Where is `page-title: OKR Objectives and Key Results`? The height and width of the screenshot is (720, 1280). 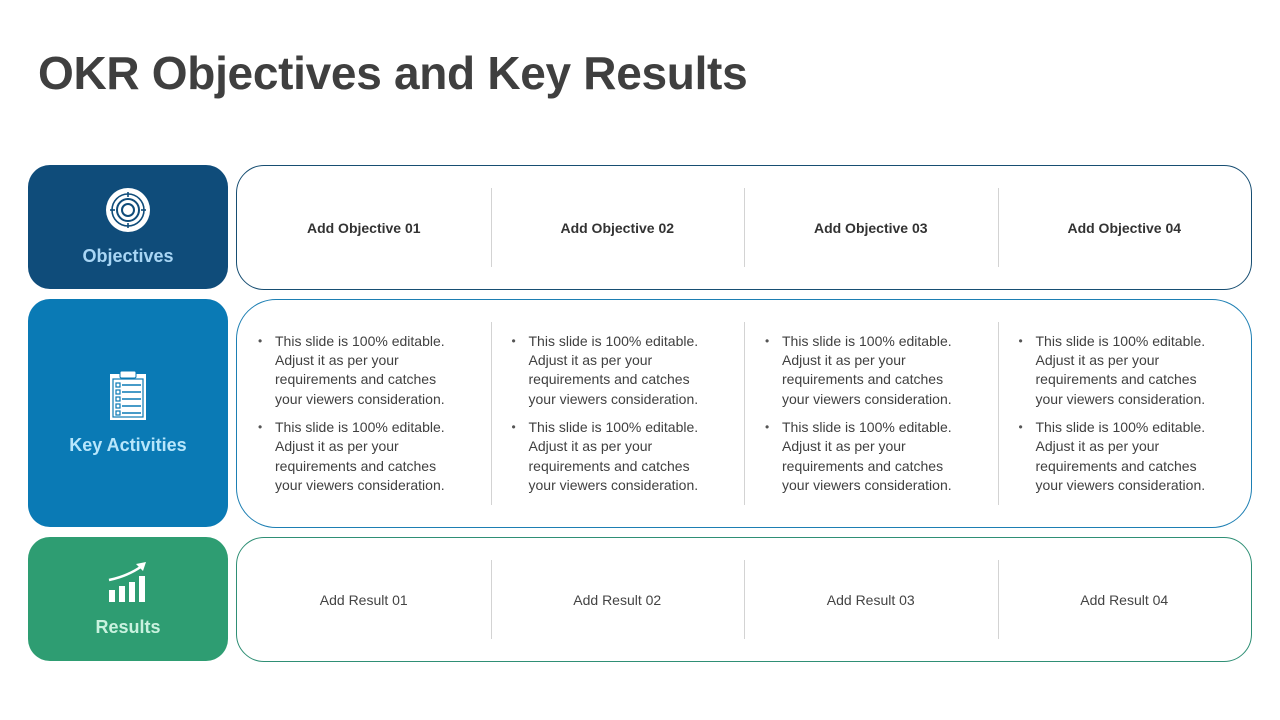
page-title: OKR Objectives and Key Results is located at coordinates (393, 73).